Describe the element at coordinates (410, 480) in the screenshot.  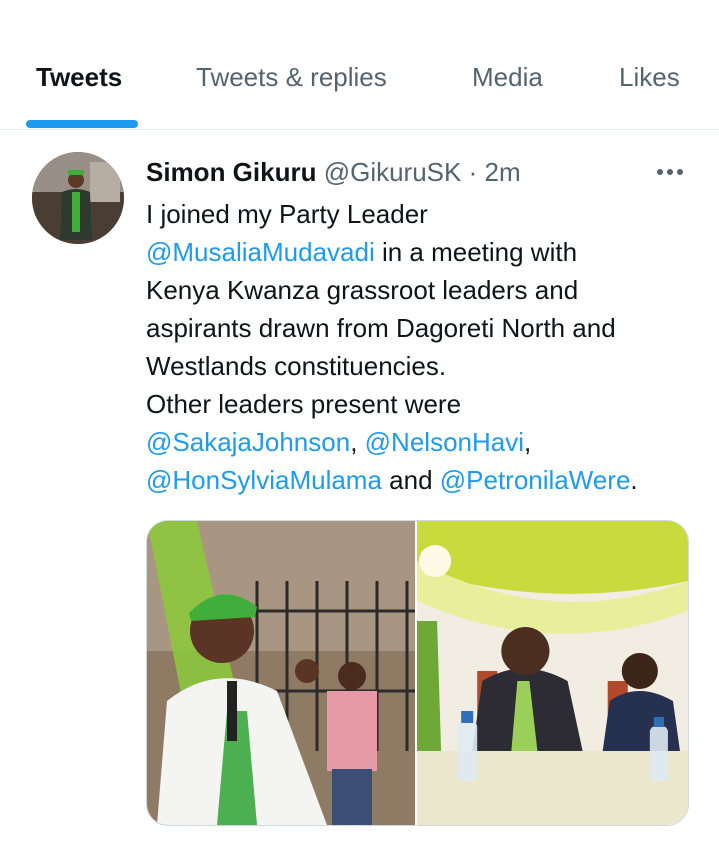
I see `tweet-text-fragment: and` at that location.